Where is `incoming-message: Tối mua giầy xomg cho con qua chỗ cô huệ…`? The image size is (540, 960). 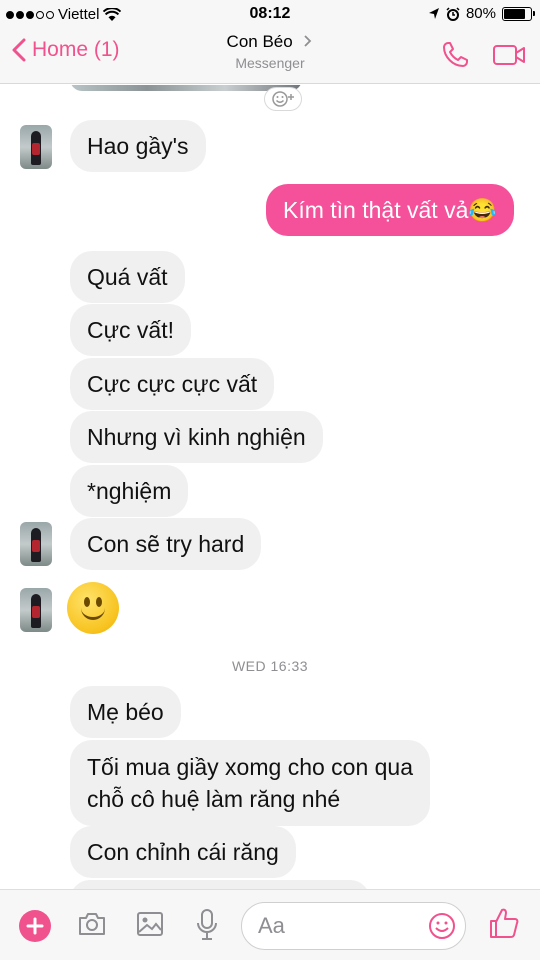 incoming-message: Tối mua giầy xomg cho con qua chỗ cô huệ… is located at coordinates (250, 783).